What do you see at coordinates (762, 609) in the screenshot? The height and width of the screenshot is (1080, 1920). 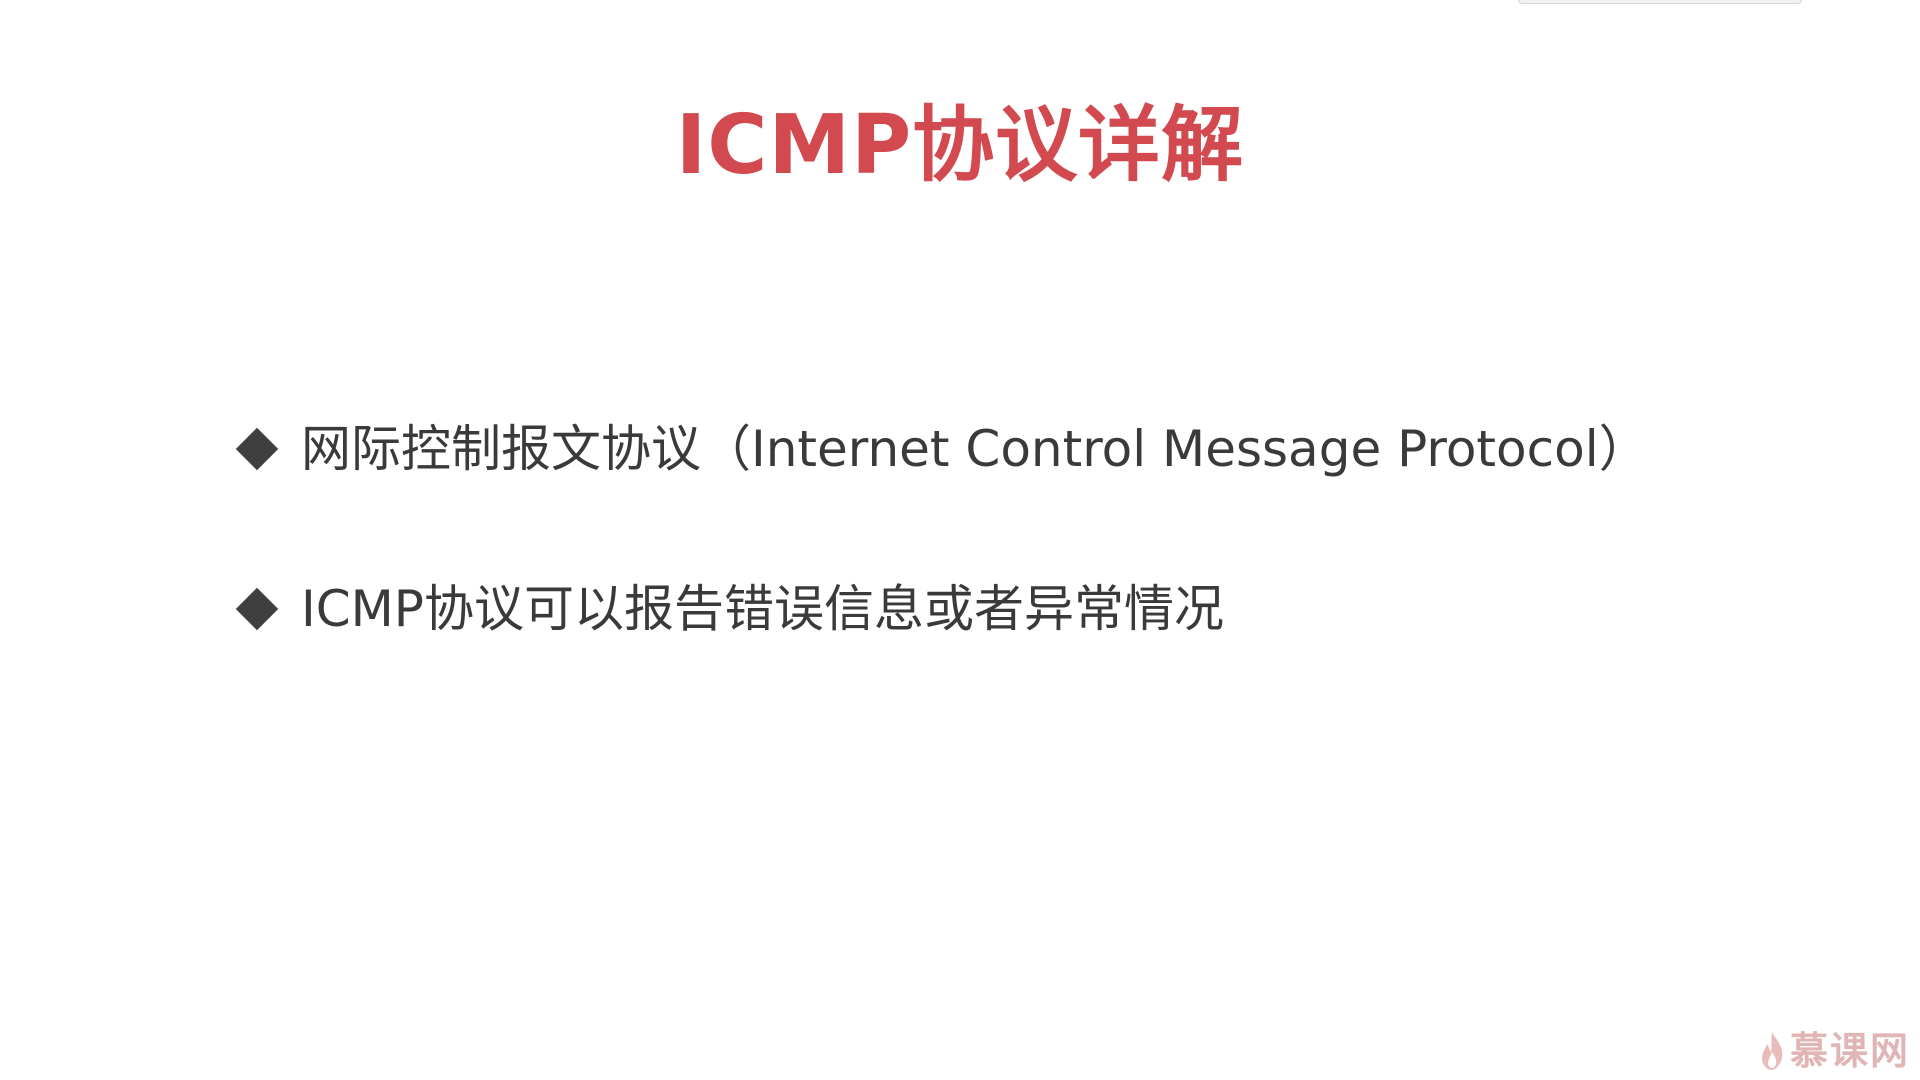 I see `bullet-text: ICMP协议可以报告错误信息或者异常情况` at bounding box center [762, 609].